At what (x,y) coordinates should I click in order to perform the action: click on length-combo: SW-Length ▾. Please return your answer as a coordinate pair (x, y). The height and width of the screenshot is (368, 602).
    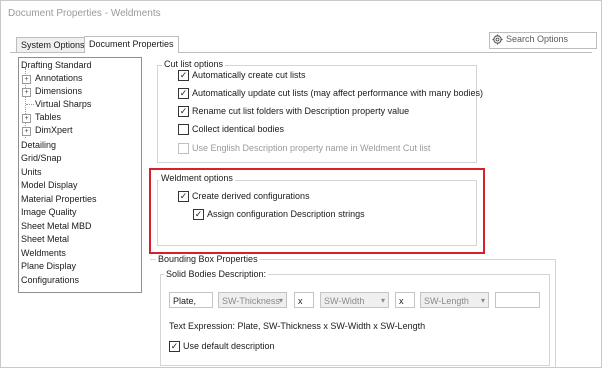
    Looking at the image, I should click on (454, 300).